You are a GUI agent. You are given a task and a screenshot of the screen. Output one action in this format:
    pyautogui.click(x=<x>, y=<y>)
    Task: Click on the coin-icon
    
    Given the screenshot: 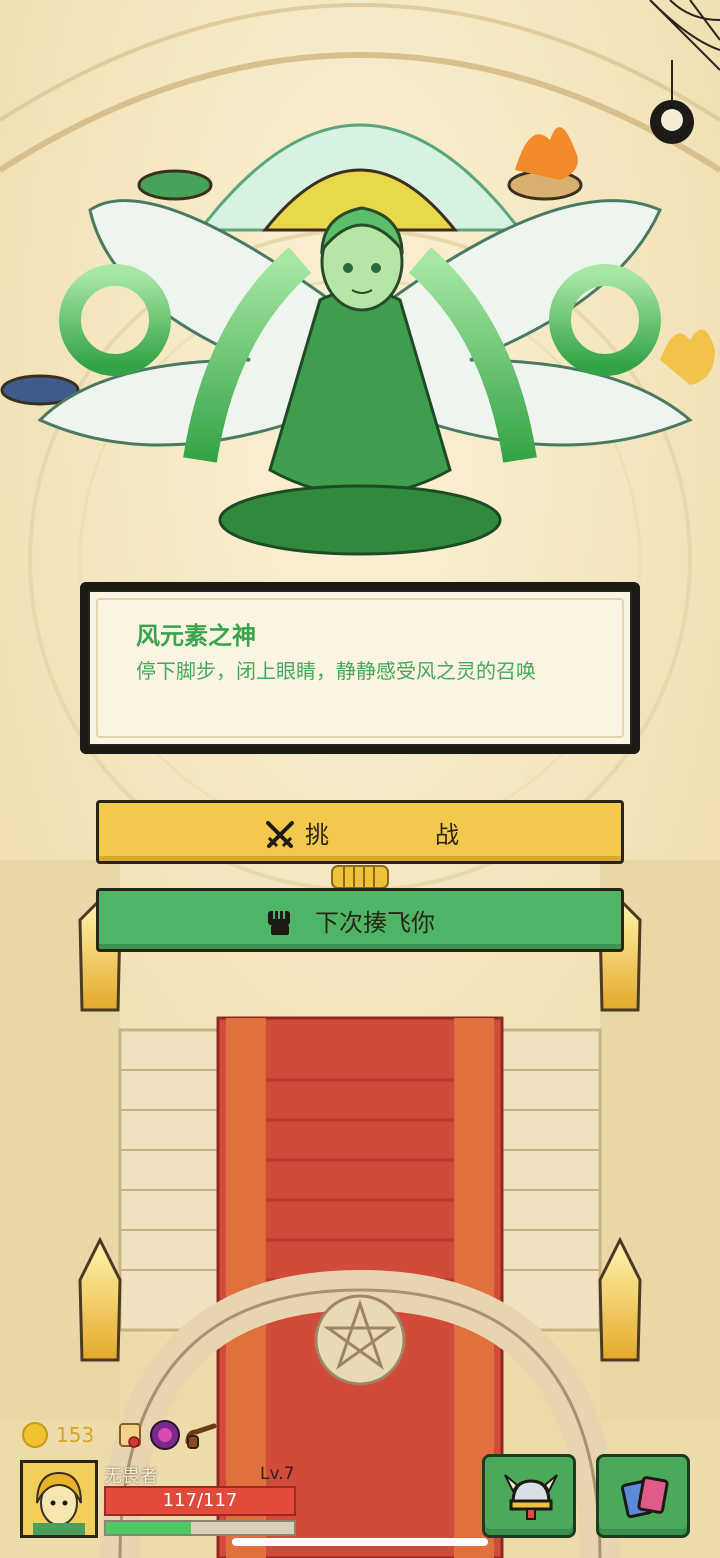 What is the action you would take?
    pyautogui.click(x=35, y=1435)
    